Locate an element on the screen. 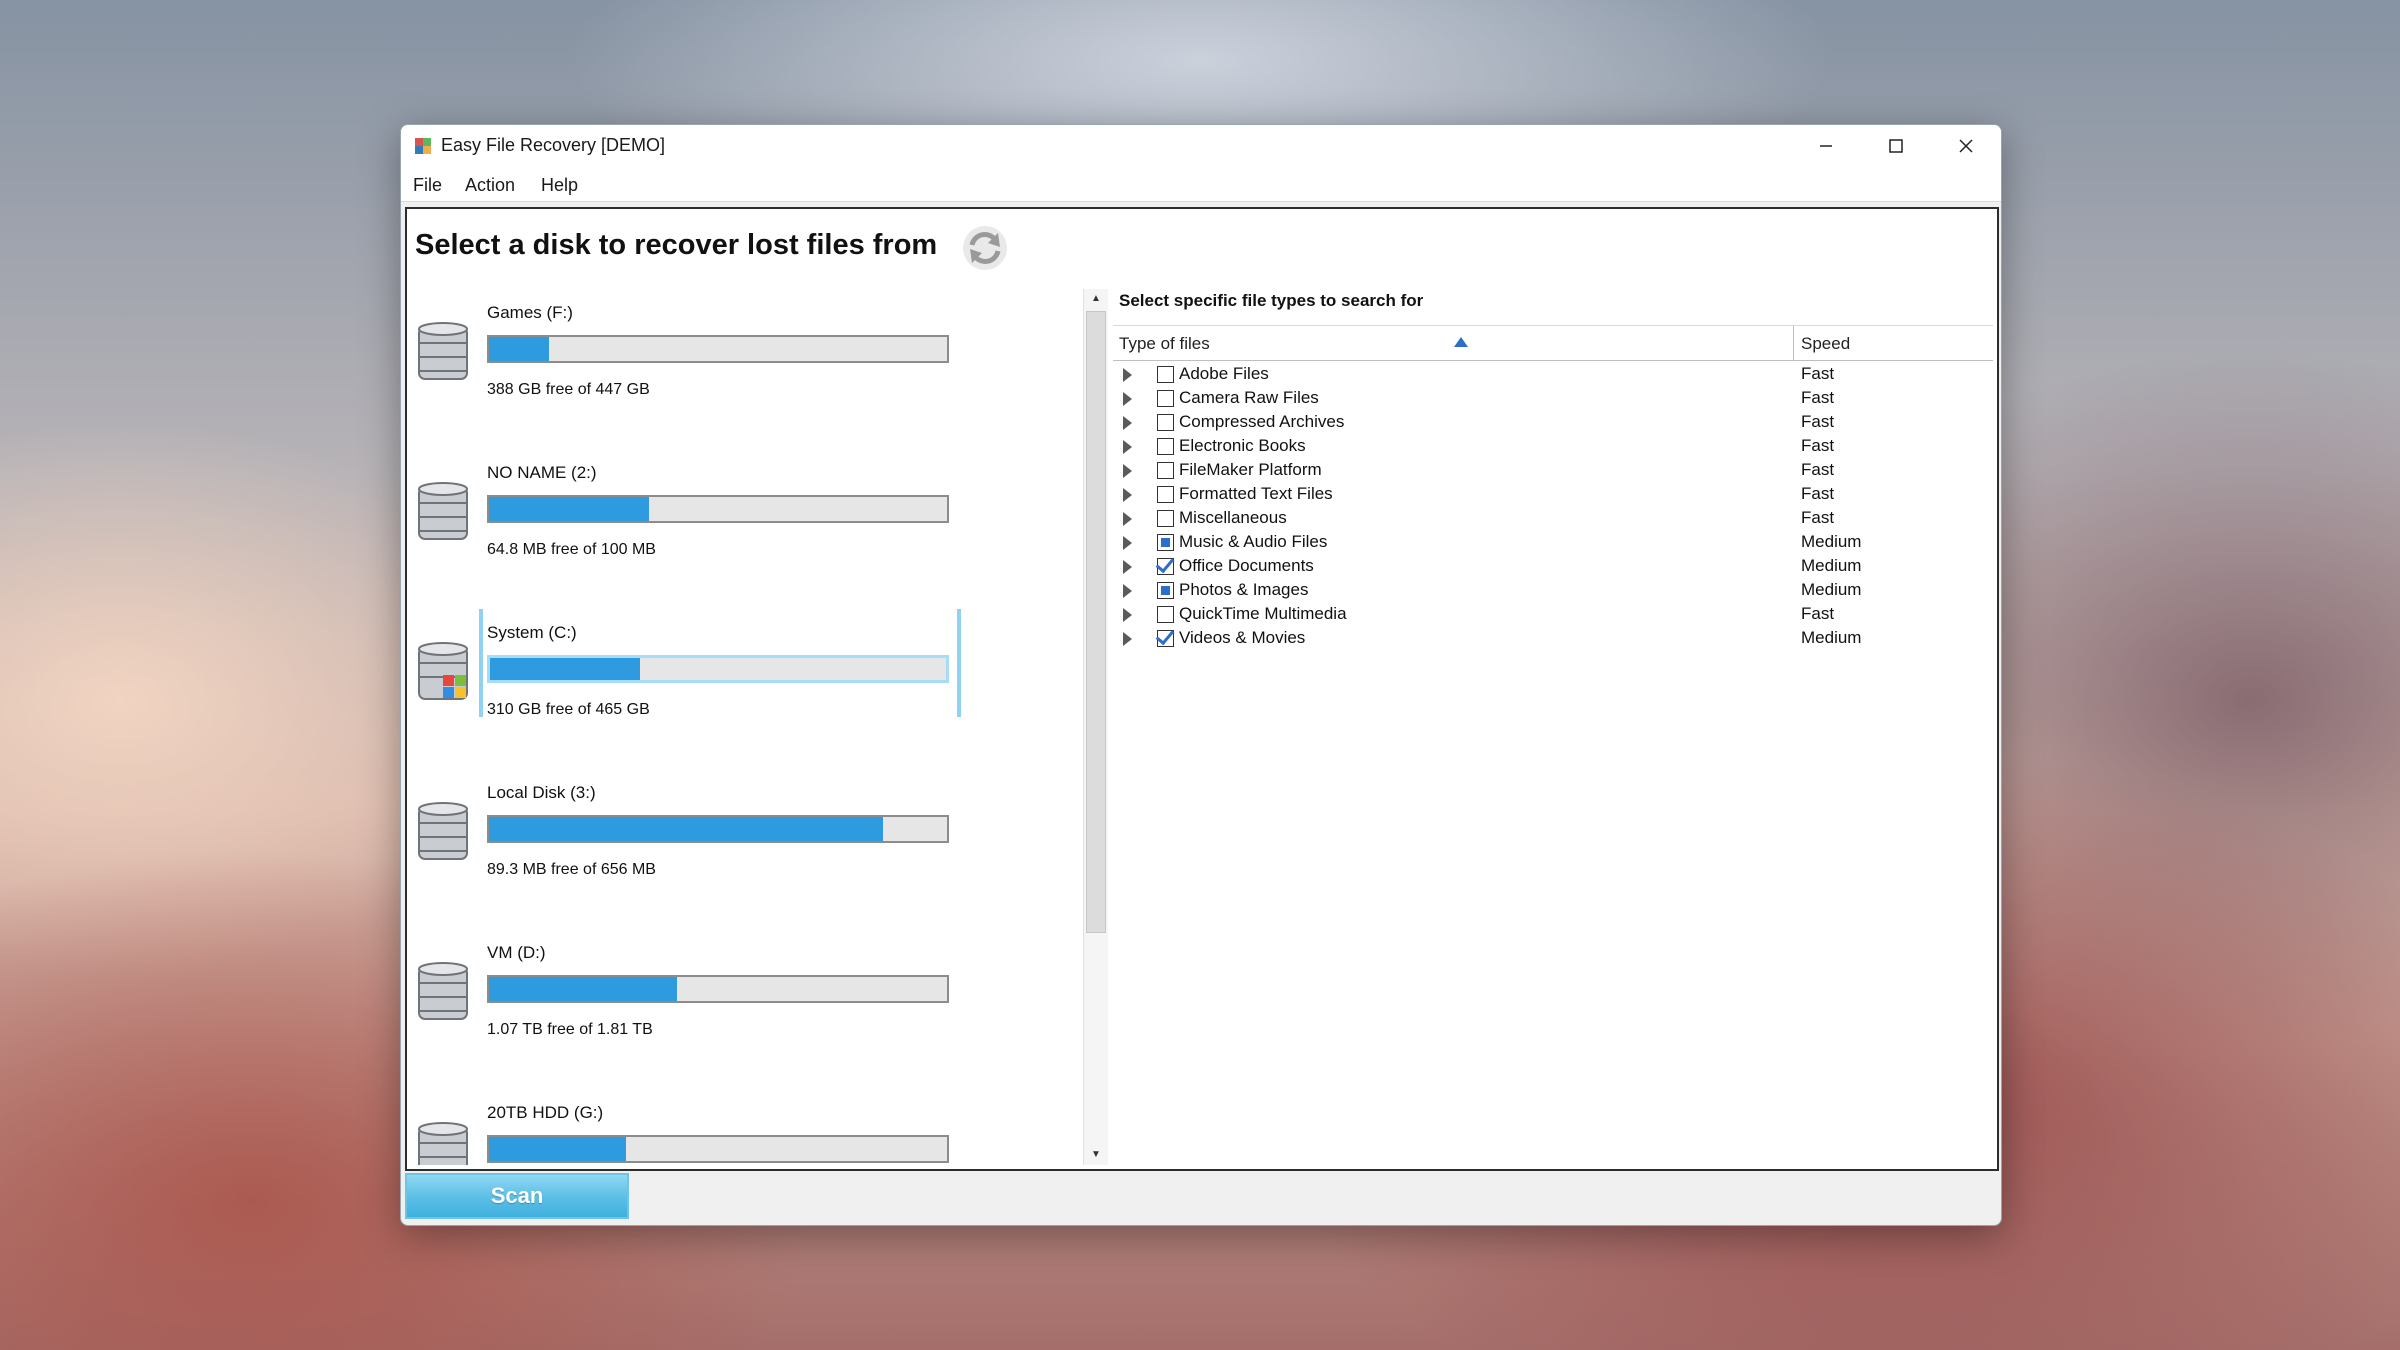 This screenshot has width=2400, height=1350. file-type-label: Music & Audio Files is located at coordinates (1253, 541).